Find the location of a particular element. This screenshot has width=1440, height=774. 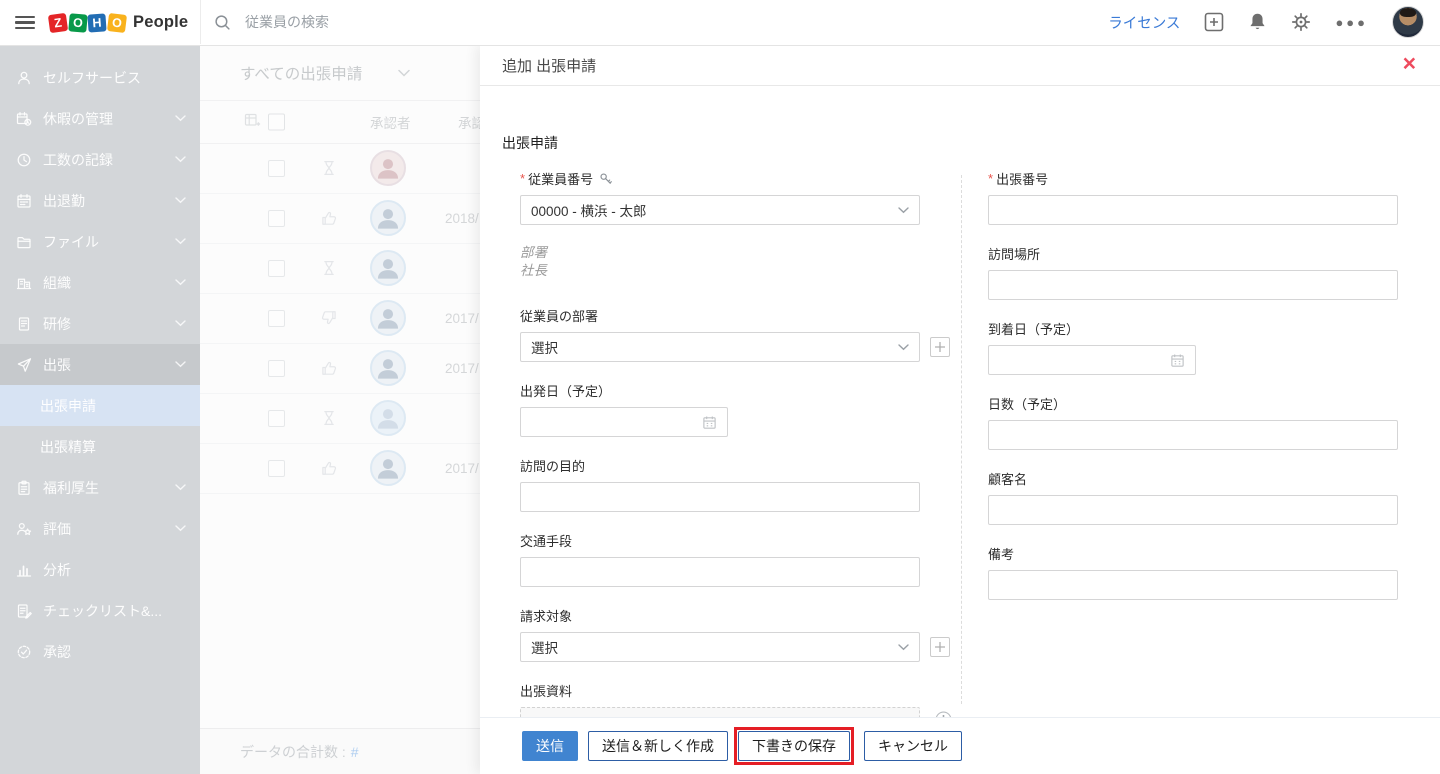

sidebar-item-analytics: 分析 is located at coordinates (100, 569).